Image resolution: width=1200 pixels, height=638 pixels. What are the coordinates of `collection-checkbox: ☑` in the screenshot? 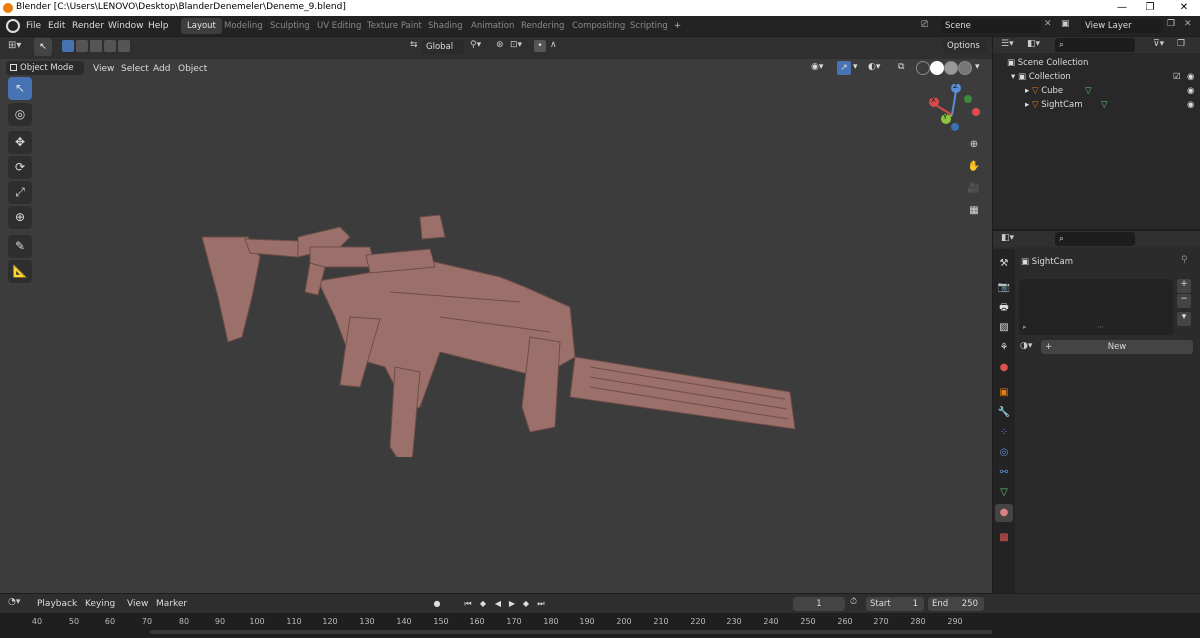 It's located at (1177, 77).